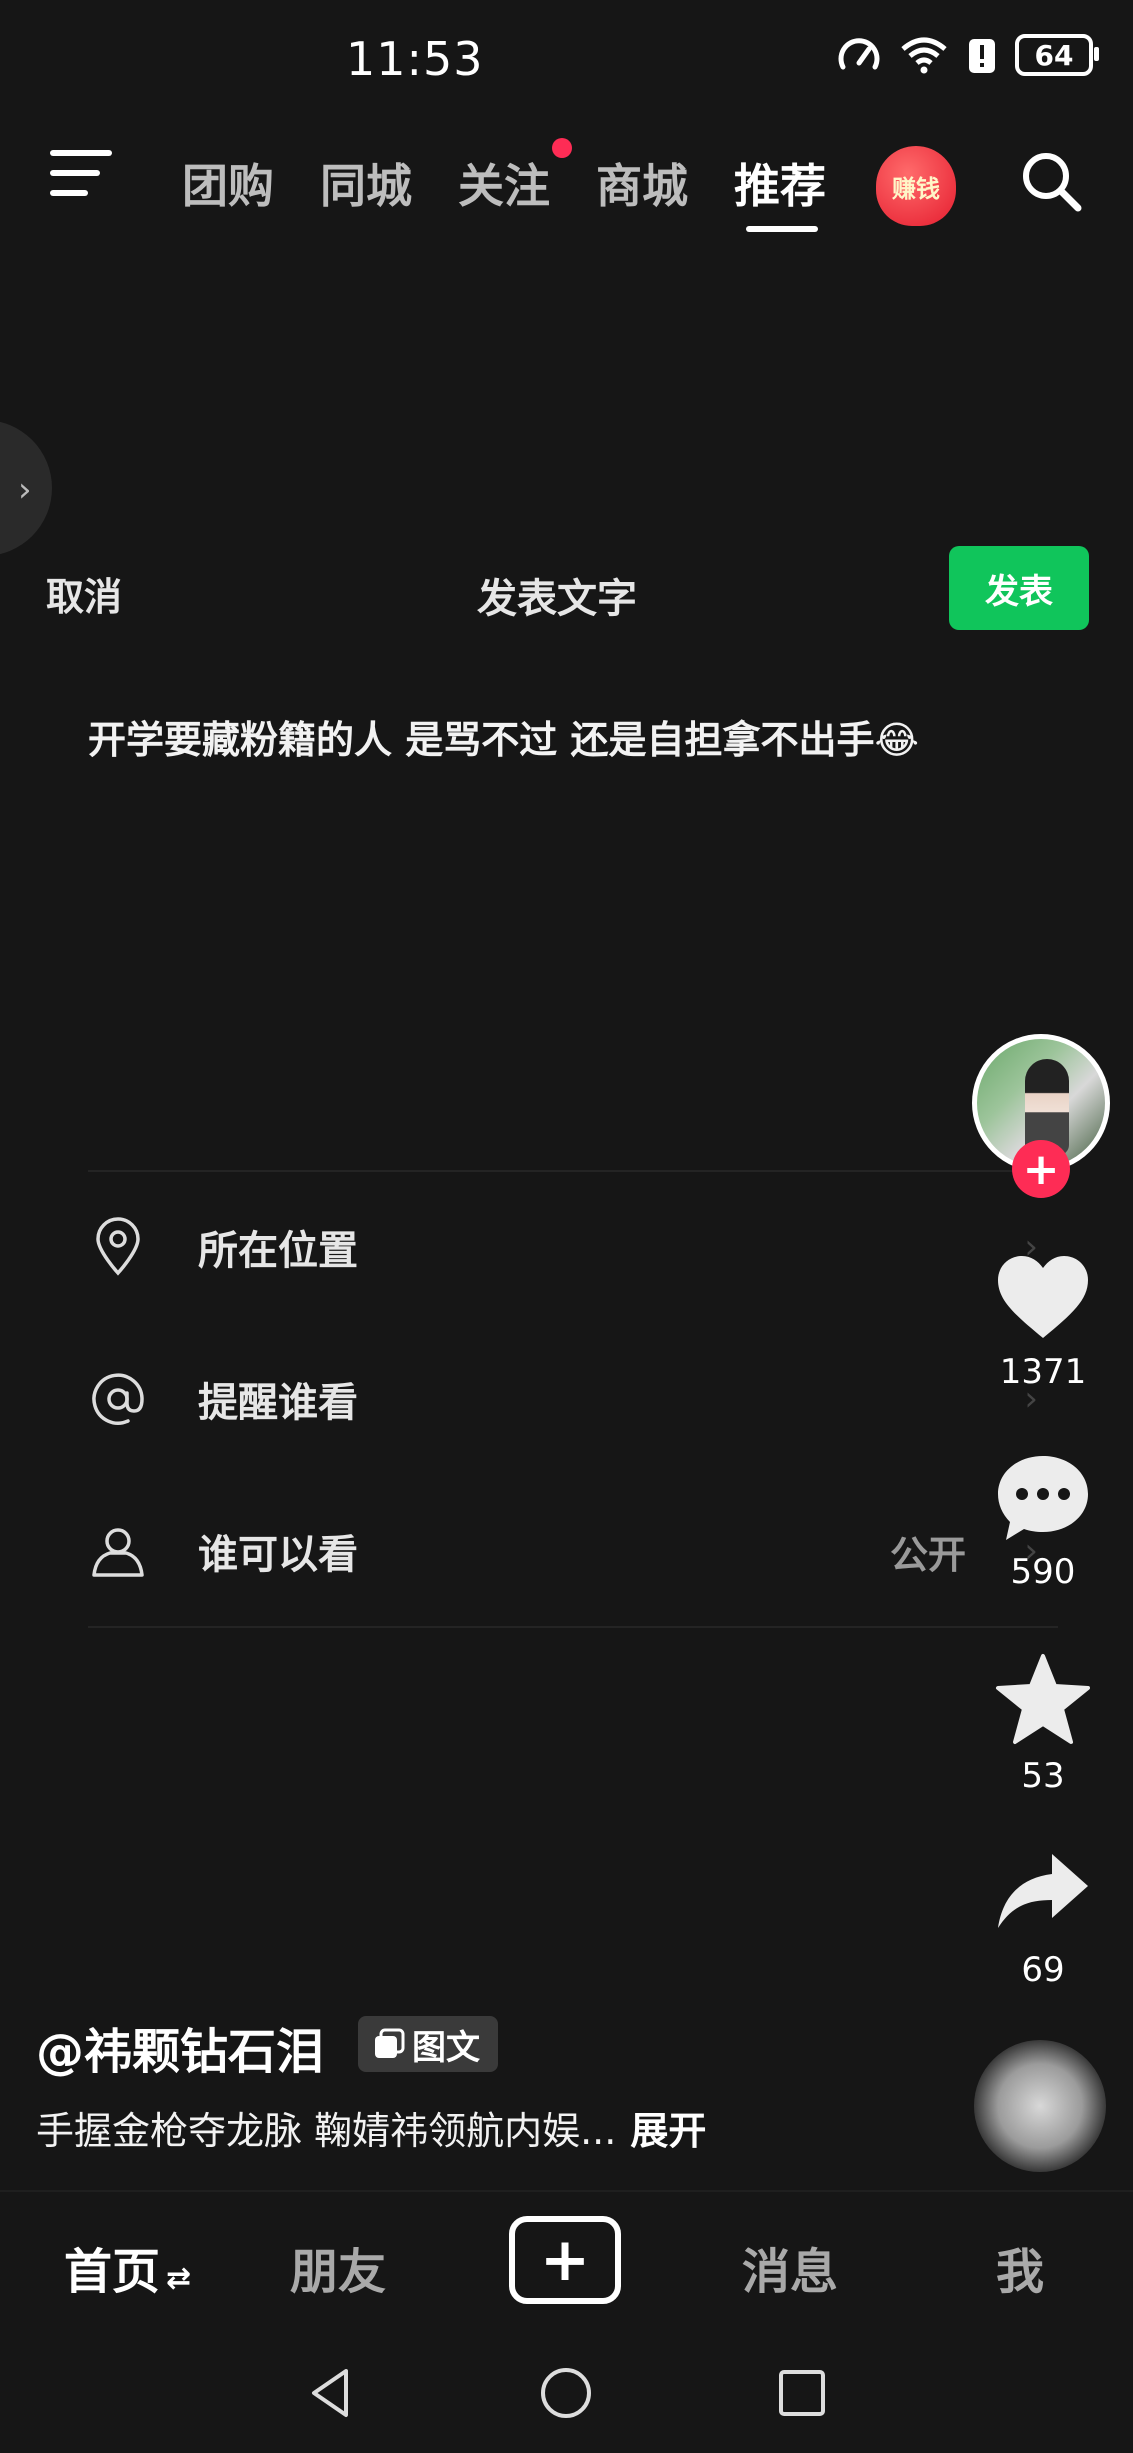 This screenshot has height=2453, width=1133. What do you see at coordinates (573, 1247) in the screenshot?
I see `setting-location: 所在位置 ›` at bounding box center [573, 1247].